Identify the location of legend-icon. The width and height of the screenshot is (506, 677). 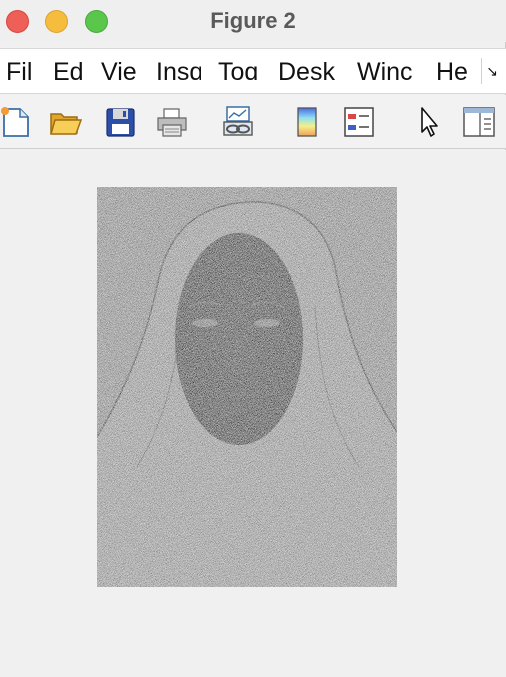
(359, 122).